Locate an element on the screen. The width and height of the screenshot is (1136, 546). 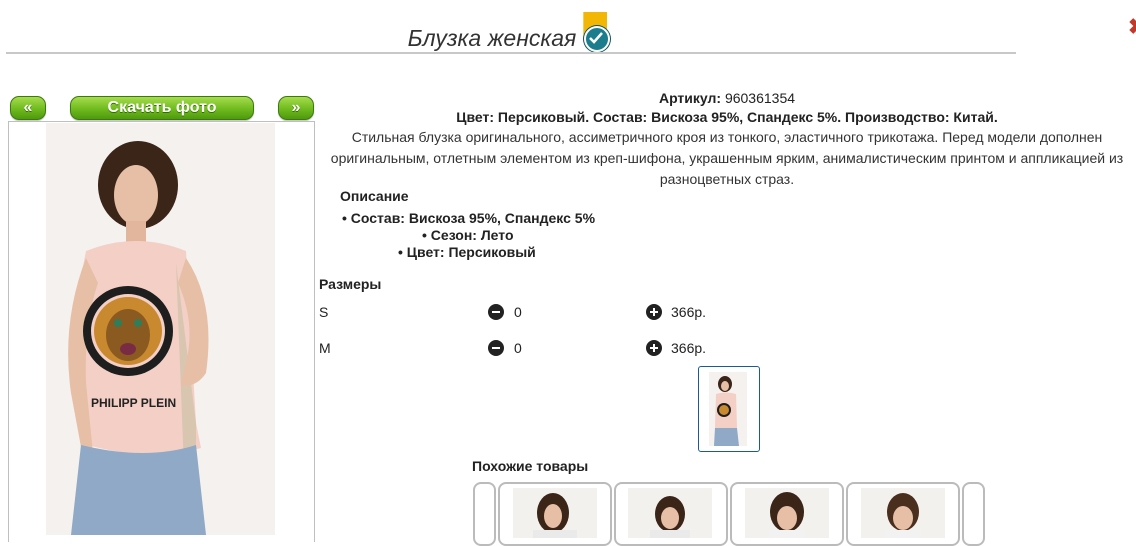
attribute-item: Цвет: Персиковый is located at coordinates (467, 252).